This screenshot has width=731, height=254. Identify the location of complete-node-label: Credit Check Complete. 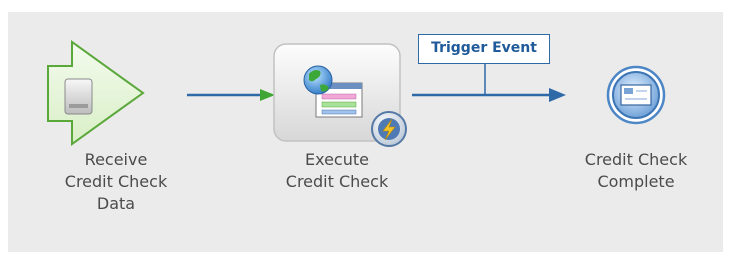
(636, 171).